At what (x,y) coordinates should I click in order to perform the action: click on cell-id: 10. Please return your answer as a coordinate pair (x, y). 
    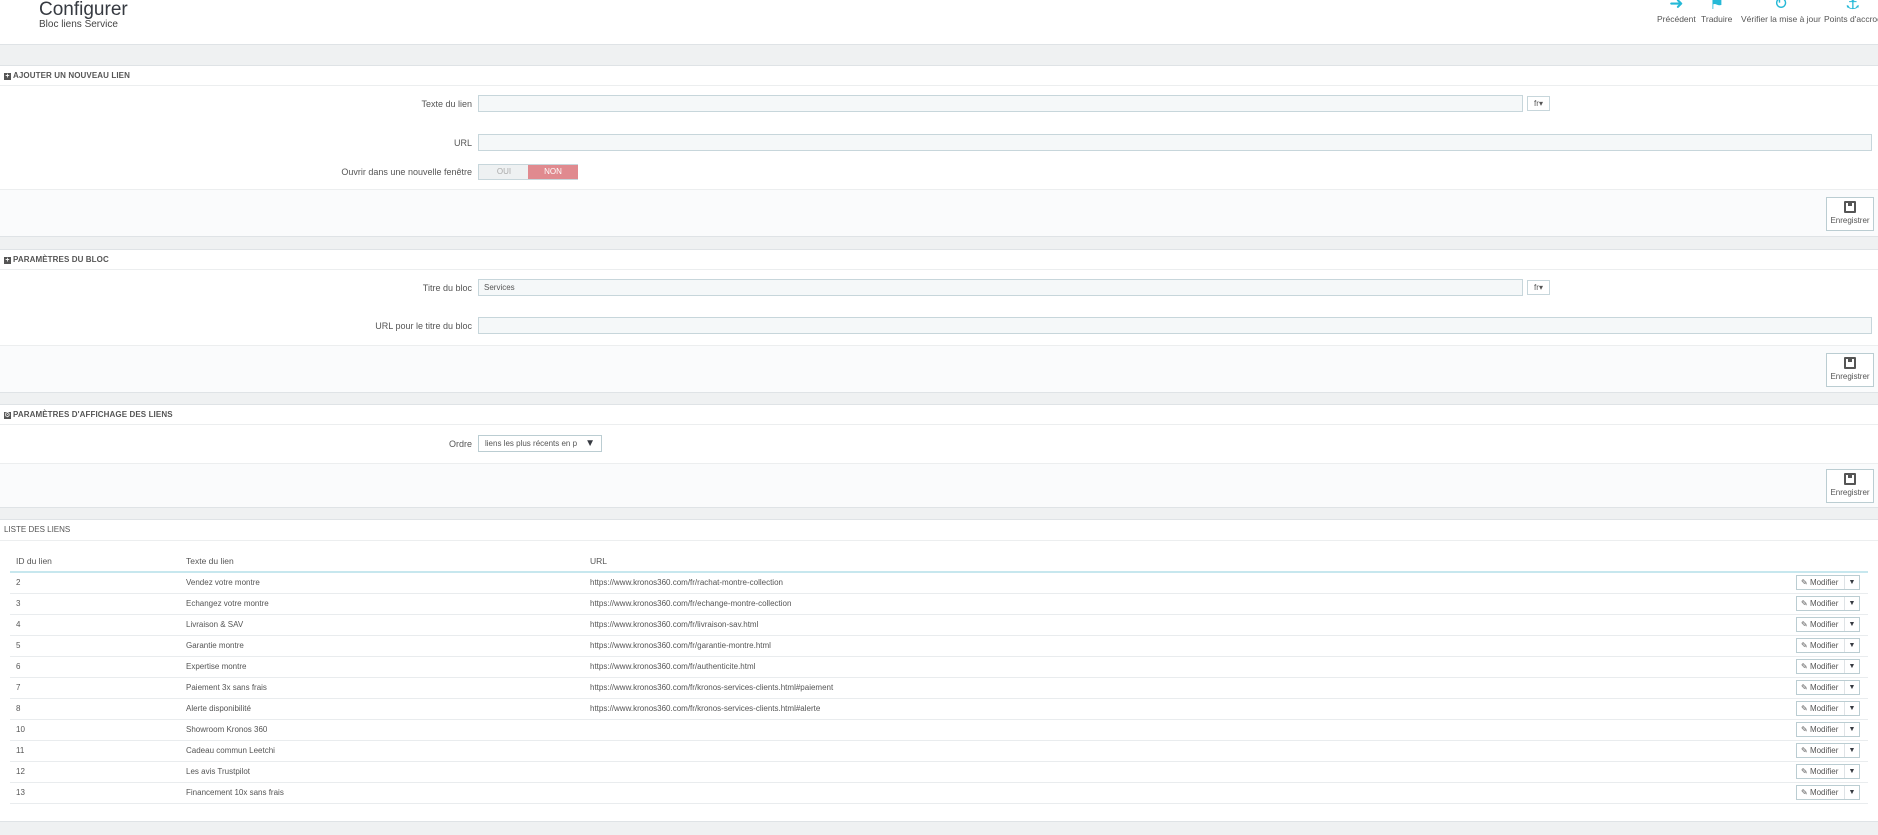
    Looking at the image, I should click on (20, 729).